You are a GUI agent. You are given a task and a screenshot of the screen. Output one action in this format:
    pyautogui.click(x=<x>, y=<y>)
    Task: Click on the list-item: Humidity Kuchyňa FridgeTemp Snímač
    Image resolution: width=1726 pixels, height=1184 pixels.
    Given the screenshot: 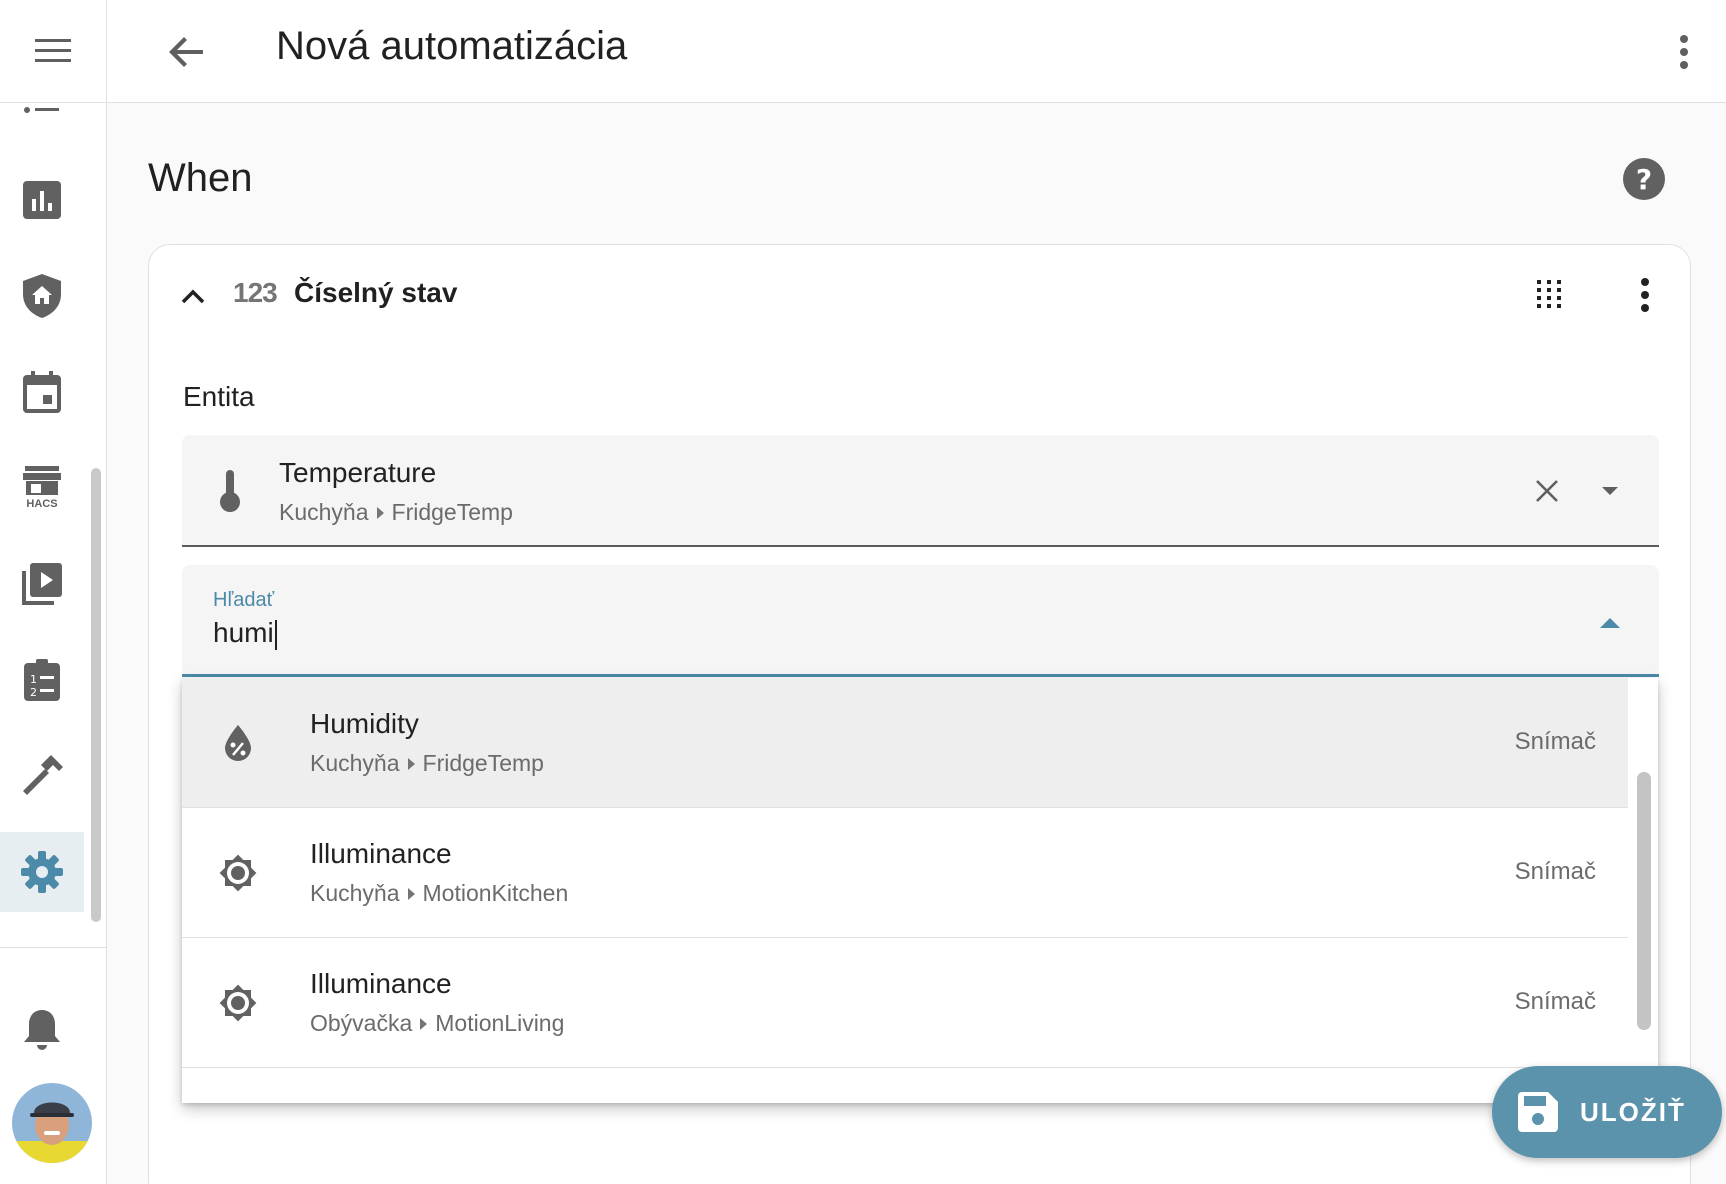 What is the action you would take?
    pyautogui.click(x=905, y=743)
    